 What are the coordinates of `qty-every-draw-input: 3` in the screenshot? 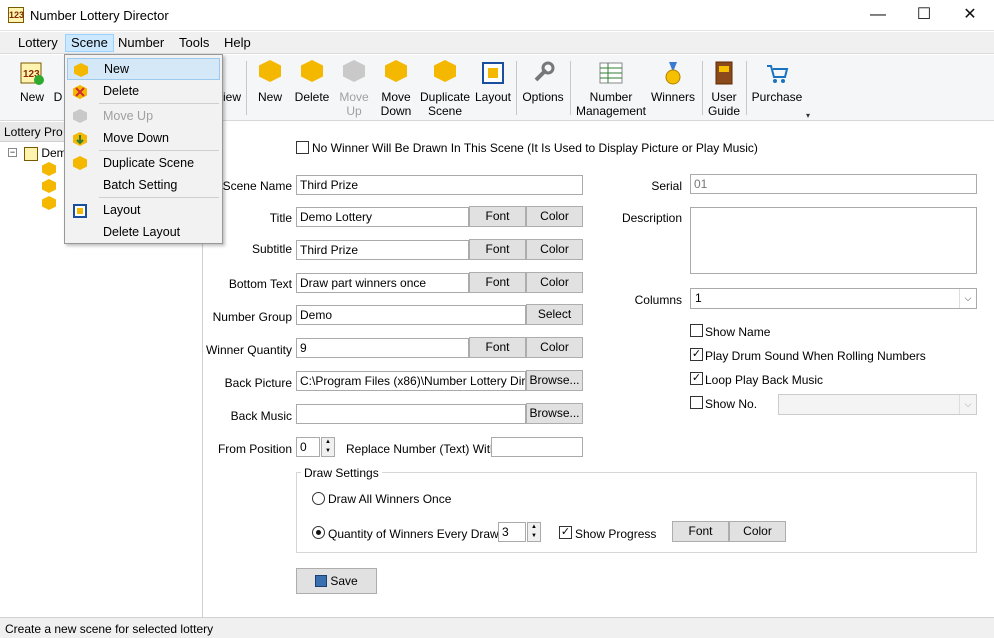 It's located at (512, 532).